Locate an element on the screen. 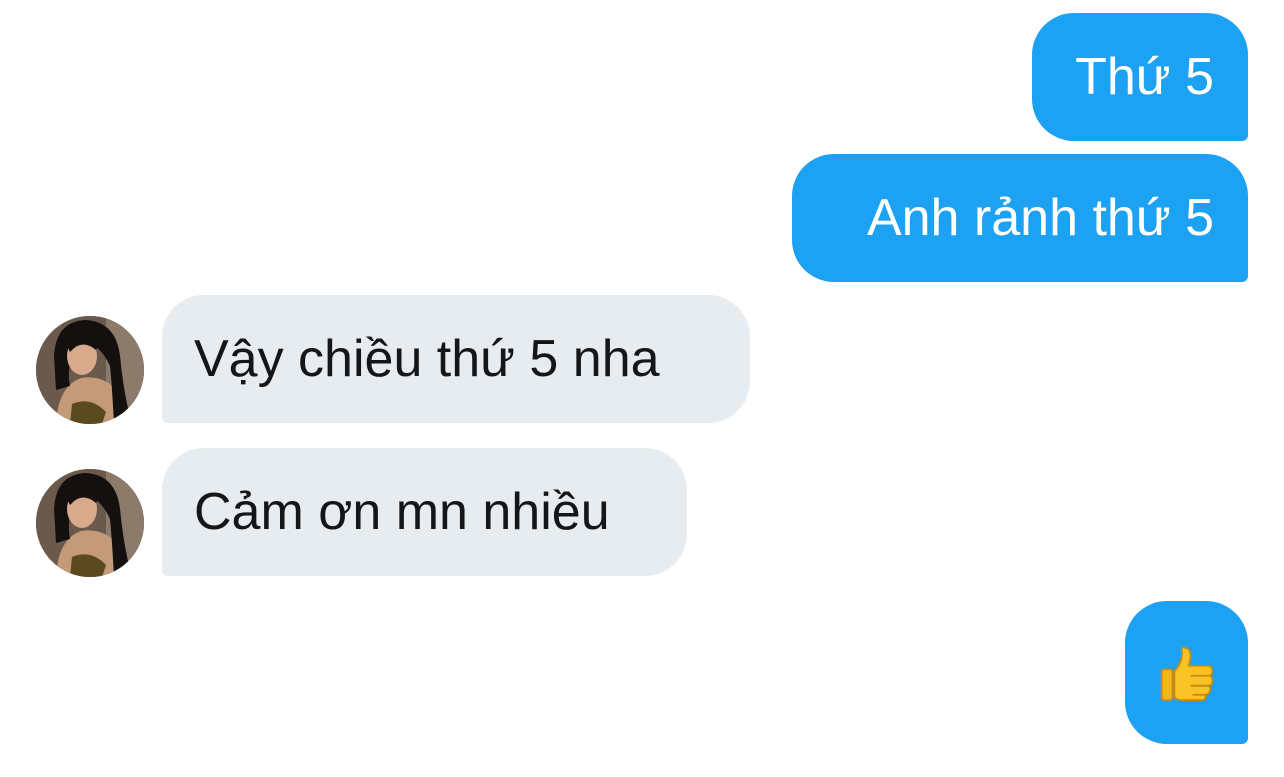 Image resolution: width=1284 pixels, height=777 pixels. received-message-bubble: Vậy chiều thứ 5 nha is located at coordinates (456, 359).